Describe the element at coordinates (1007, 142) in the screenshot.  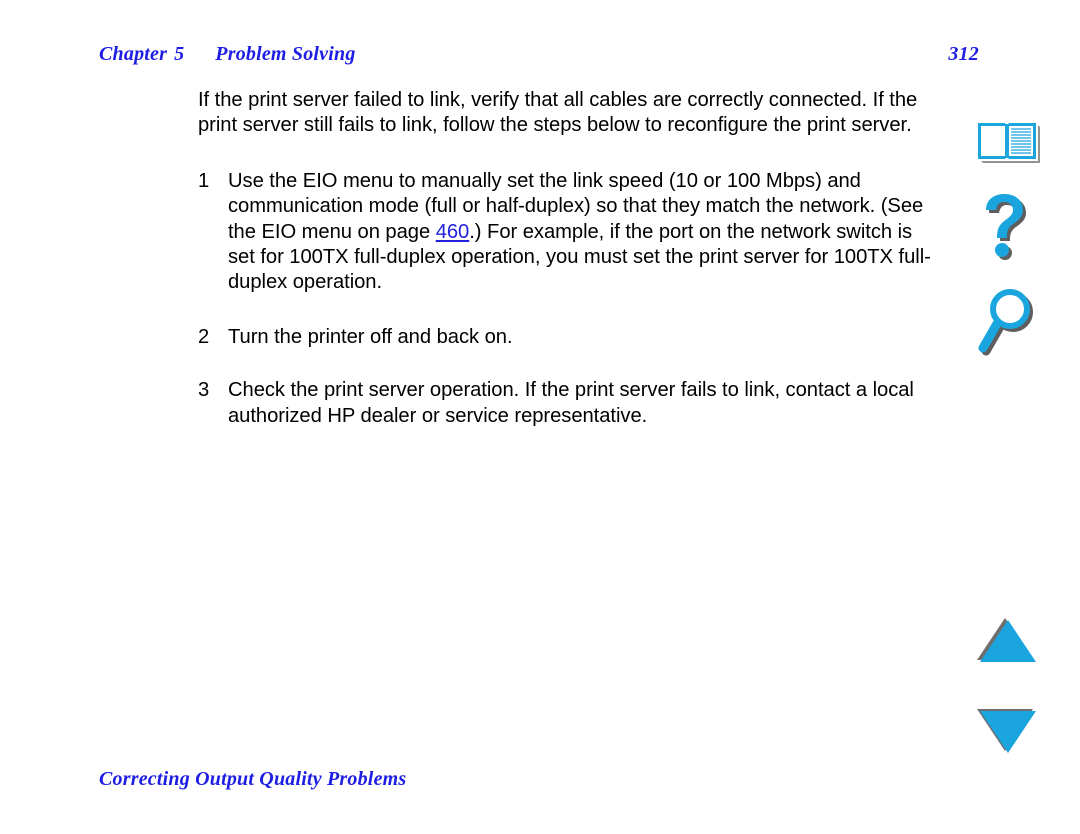
I see `book-icon` at that location.